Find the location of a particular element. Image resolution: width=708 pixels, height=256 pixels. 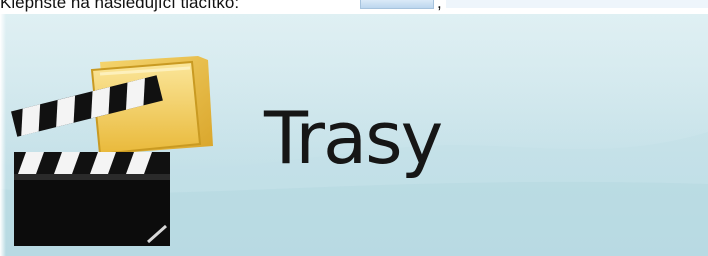

menu-item-title: Trasy is located at coordinates (353, 138).